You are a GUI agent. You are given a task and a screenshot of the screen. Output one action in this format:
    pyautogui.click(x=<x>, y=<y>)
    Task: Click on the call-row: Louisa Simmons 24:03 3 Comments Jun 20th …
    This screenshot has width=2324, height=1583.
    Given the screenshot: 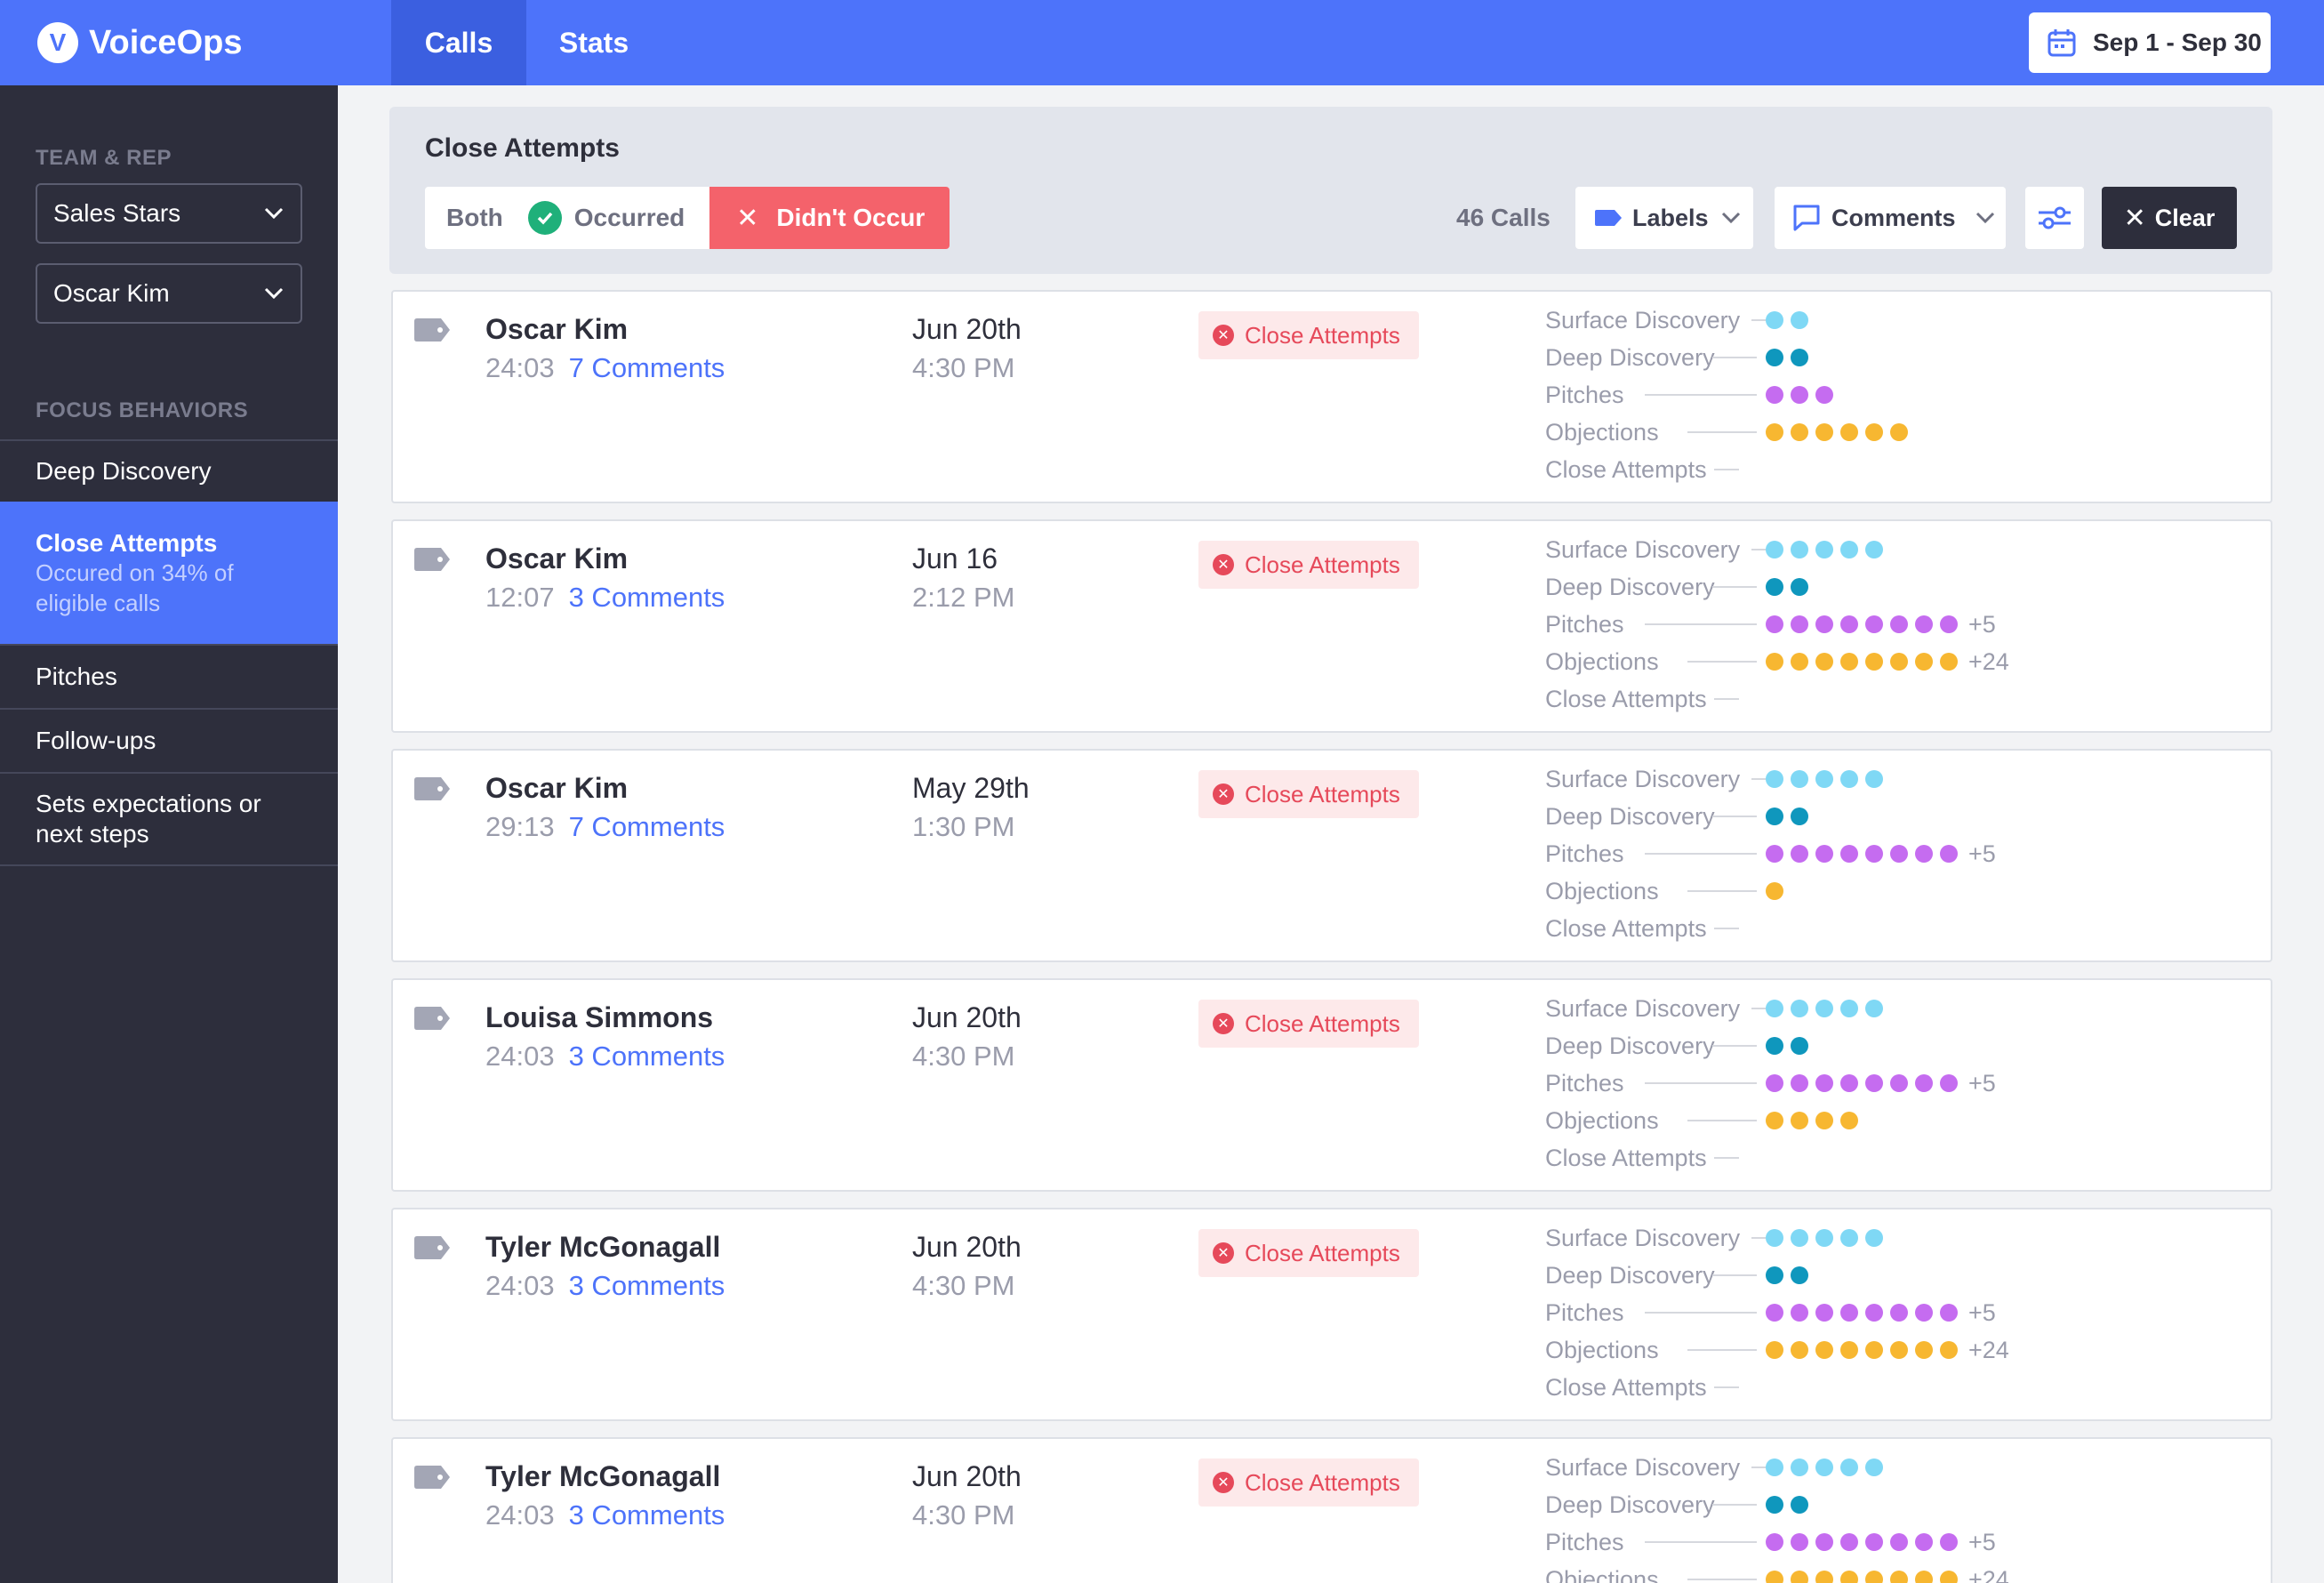 What is the action you would take?
    pyautogui.click(x=1331, y=1085)
    